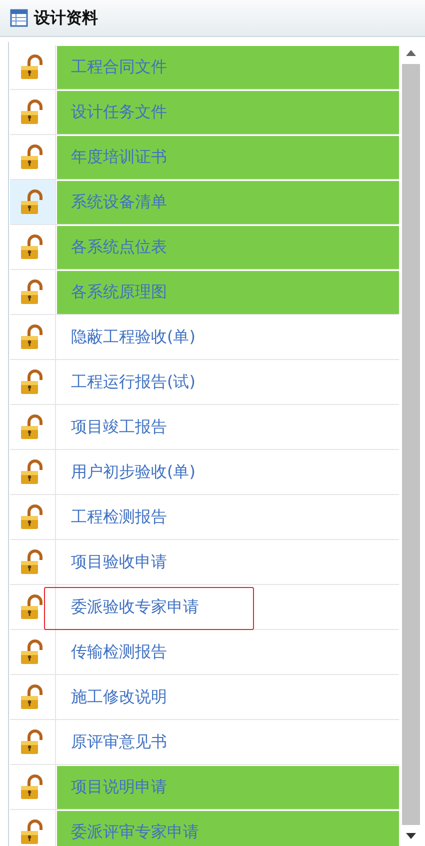  What do you see at coordinates (411, 53) in the screenshot?
I see `scroll-up-icon` at bounding box center [411, 53].